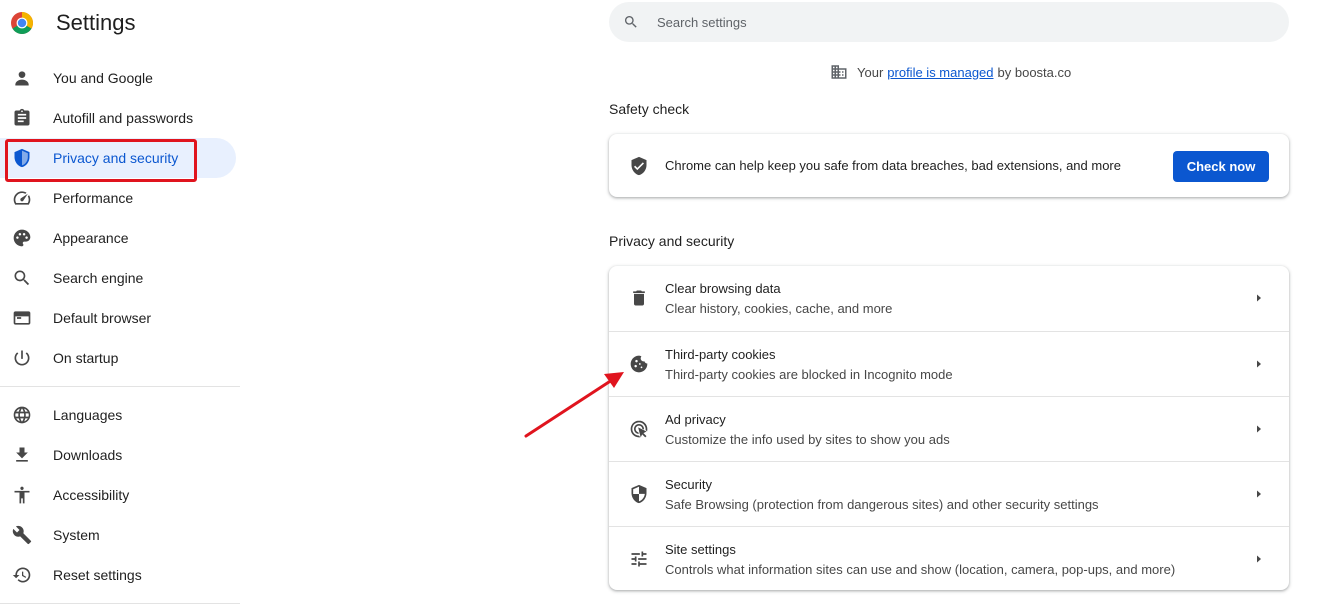 Image resolution: width=1322 pixels, height=608 pixels. I want to click on managed-notice: Your profile is managed by boosta.co, so click(950, 72).